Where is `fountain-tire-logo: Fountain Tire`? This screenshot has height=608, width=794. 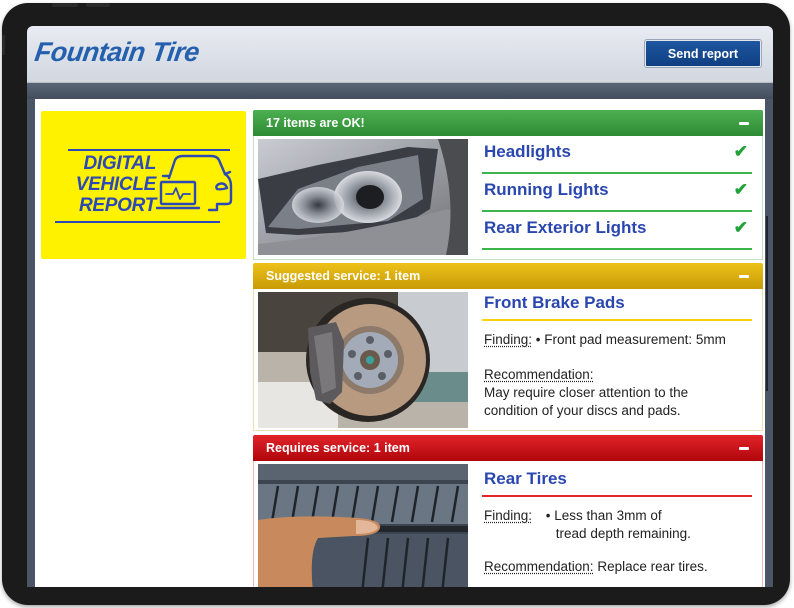
fountain-tire-logo: Fountain Tire is located at coordinates (117, 52).